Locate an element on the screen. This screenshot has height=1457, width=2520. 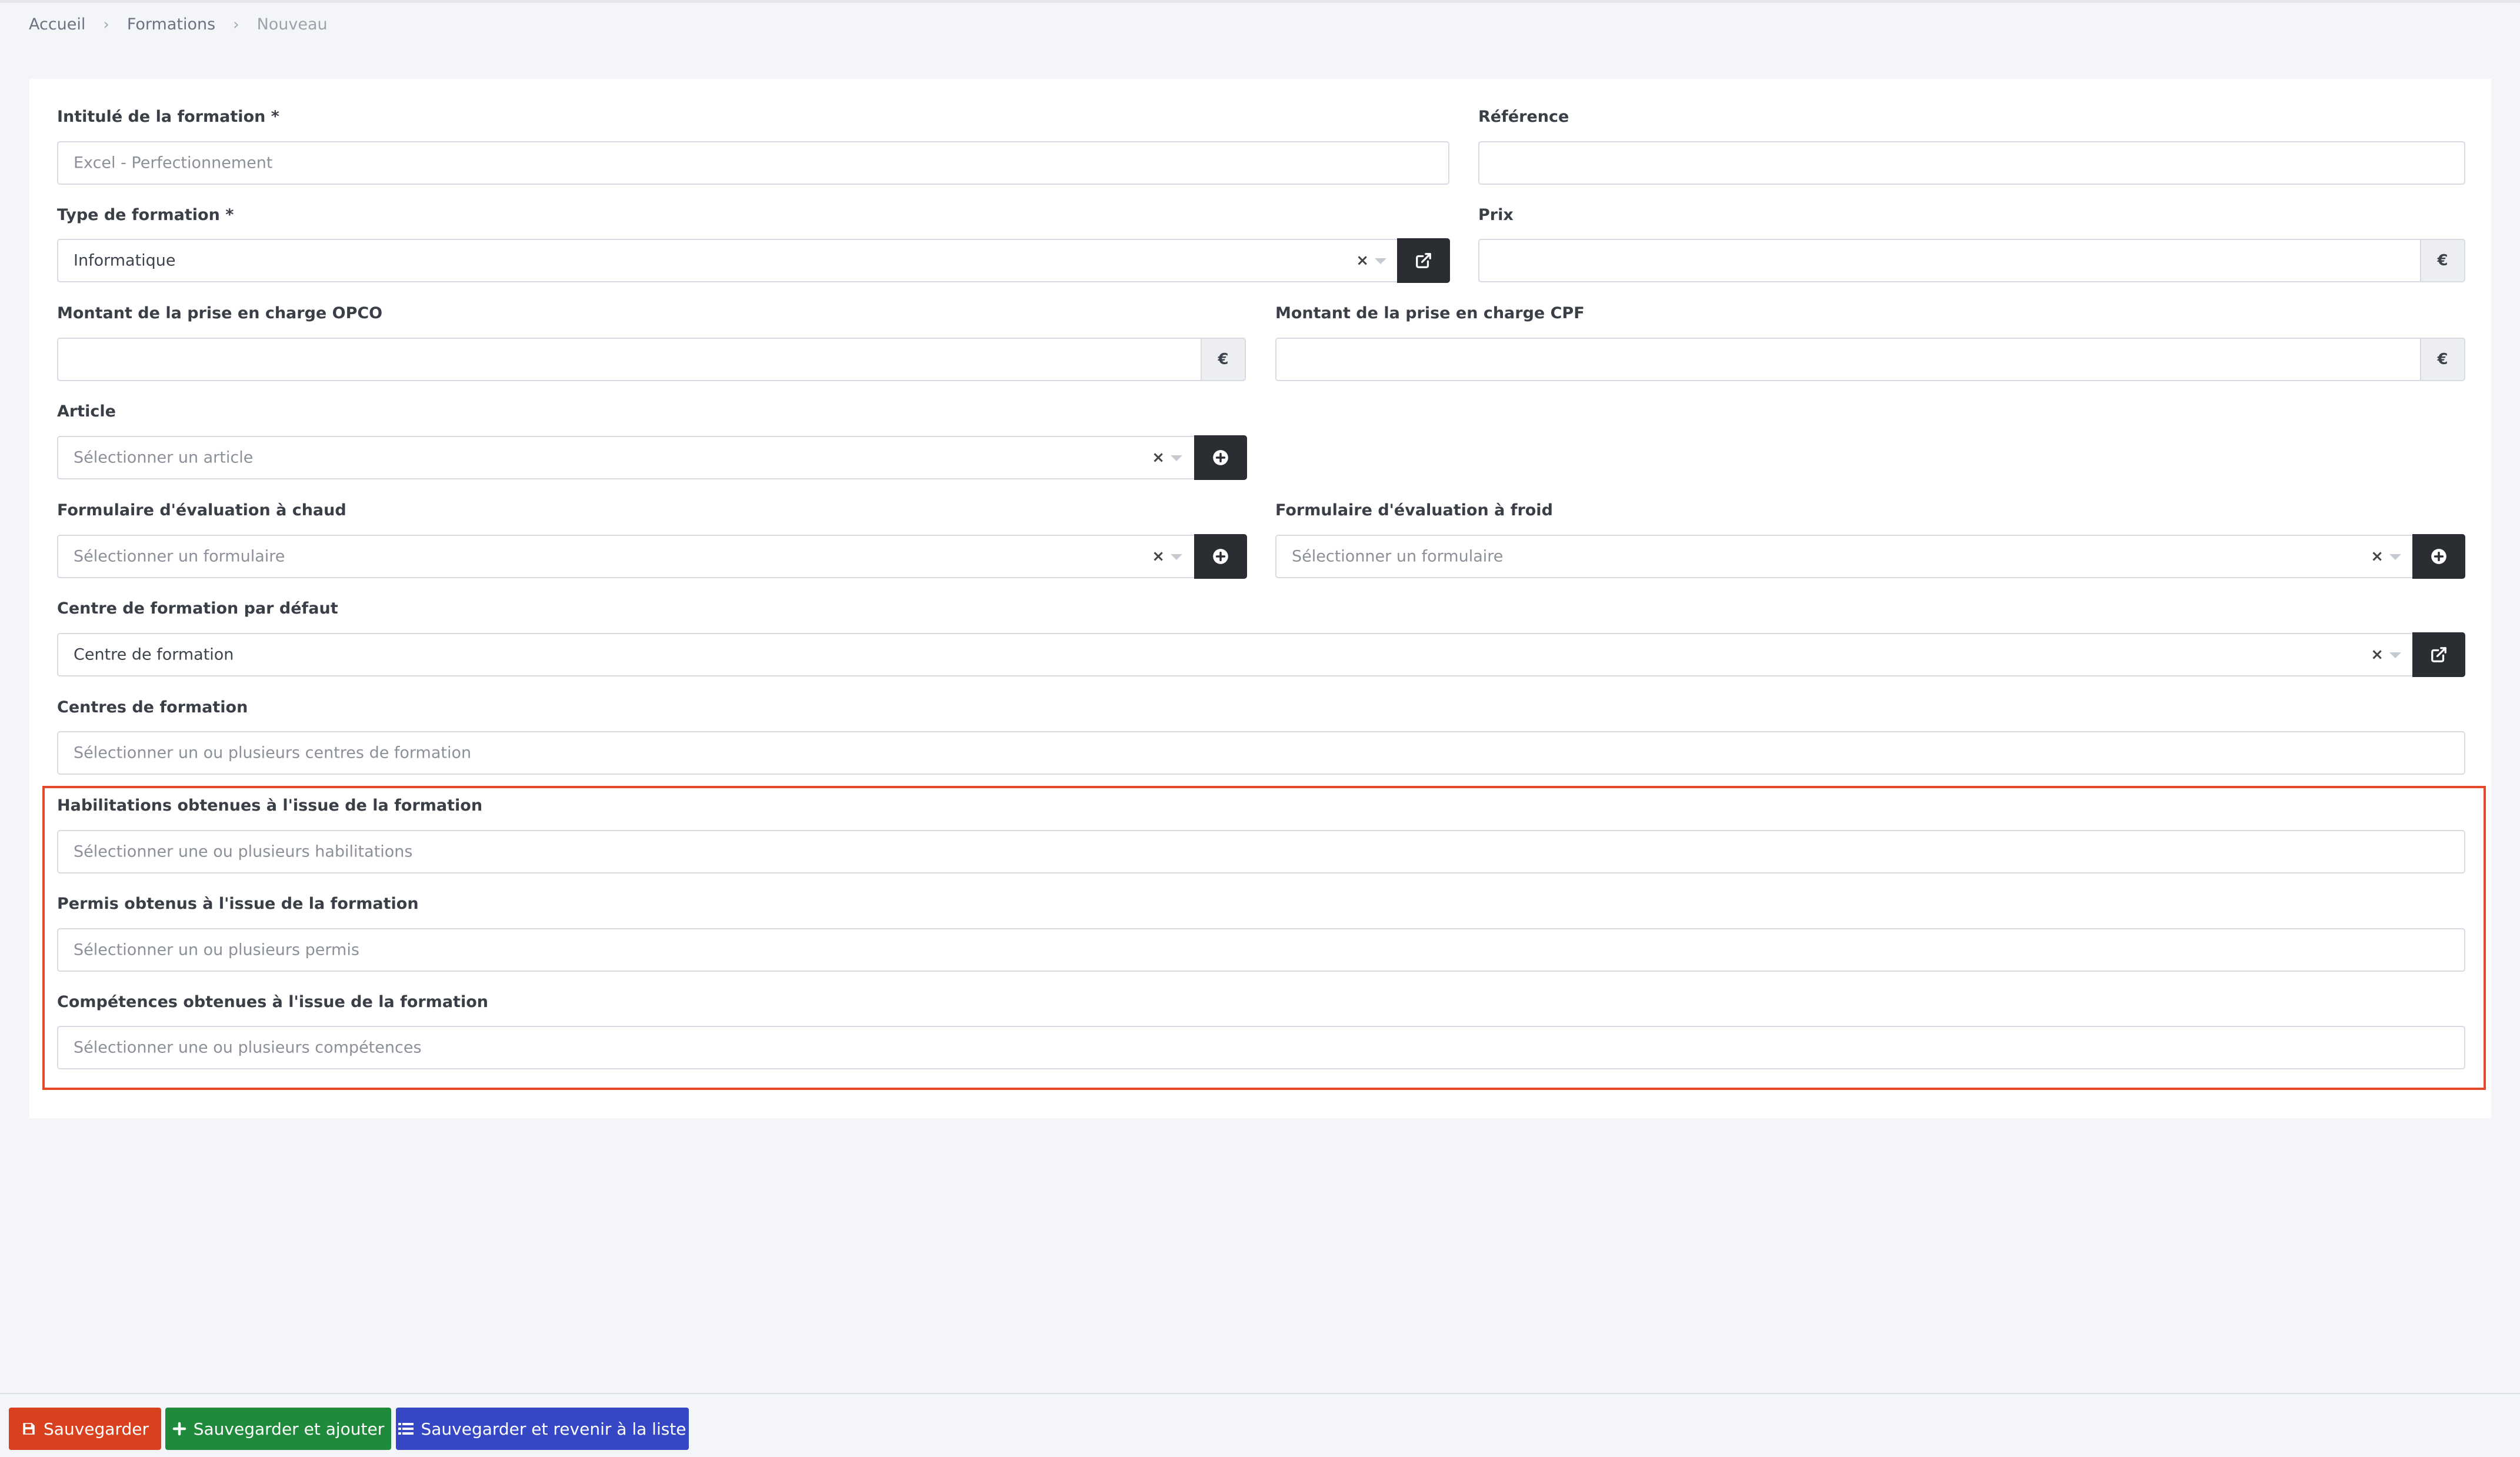
eval-chaud-placeholder: Sélectionner un formulaire is located at coordinates (179, 556).